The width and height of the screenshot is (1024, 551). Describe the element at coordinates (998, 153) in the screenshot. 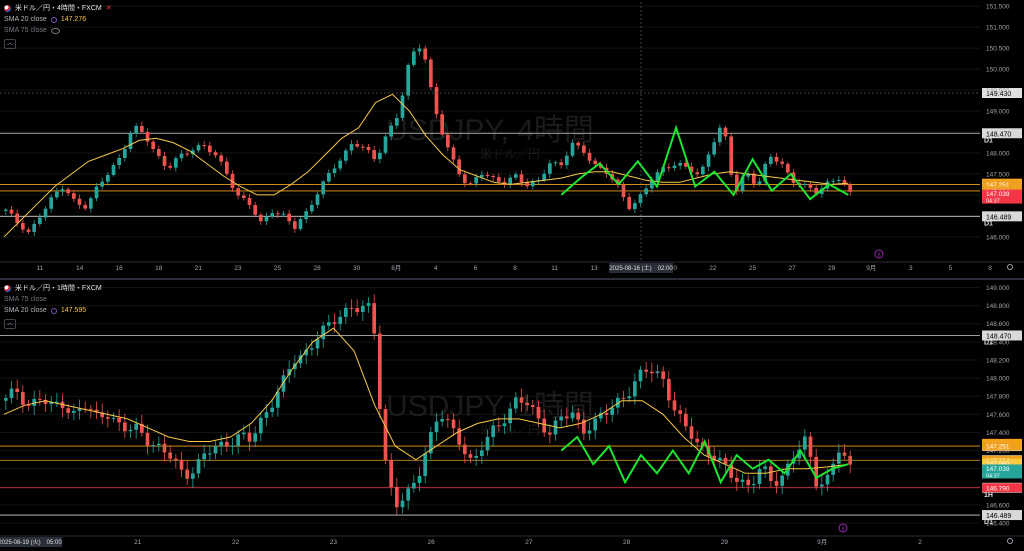

I see `price-tick-label: 148.000` at that location.